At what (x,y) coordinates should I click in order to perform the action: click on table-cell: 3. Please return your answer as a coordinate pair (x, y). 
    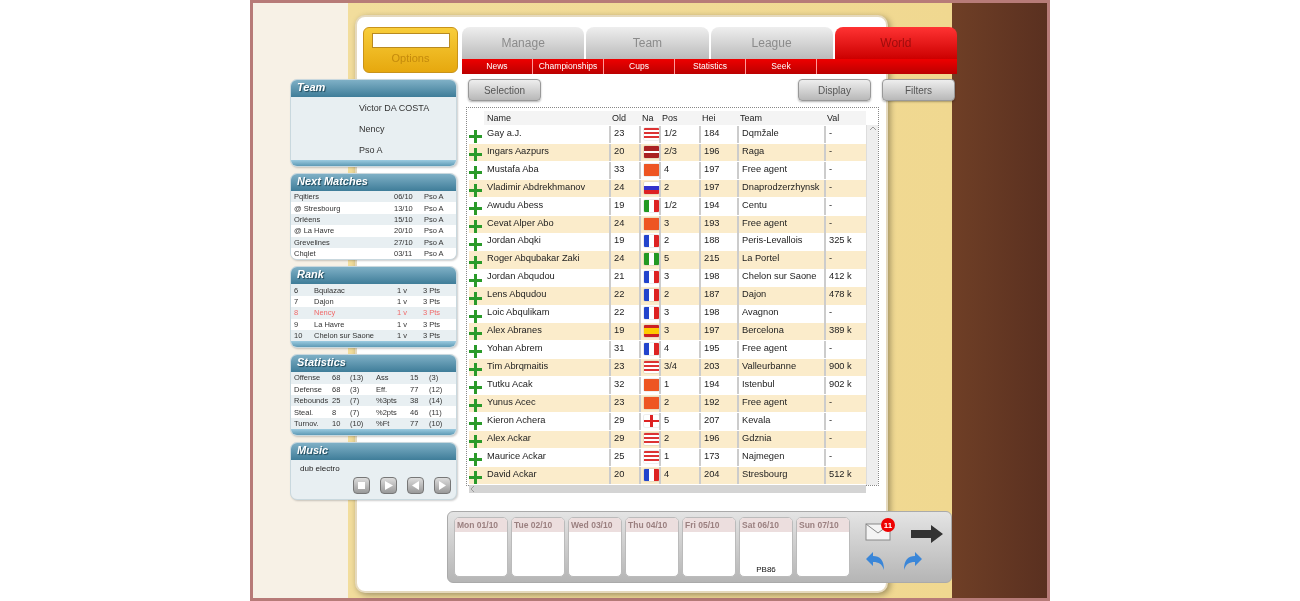
    Looking at the image, I should click on (679, 224).